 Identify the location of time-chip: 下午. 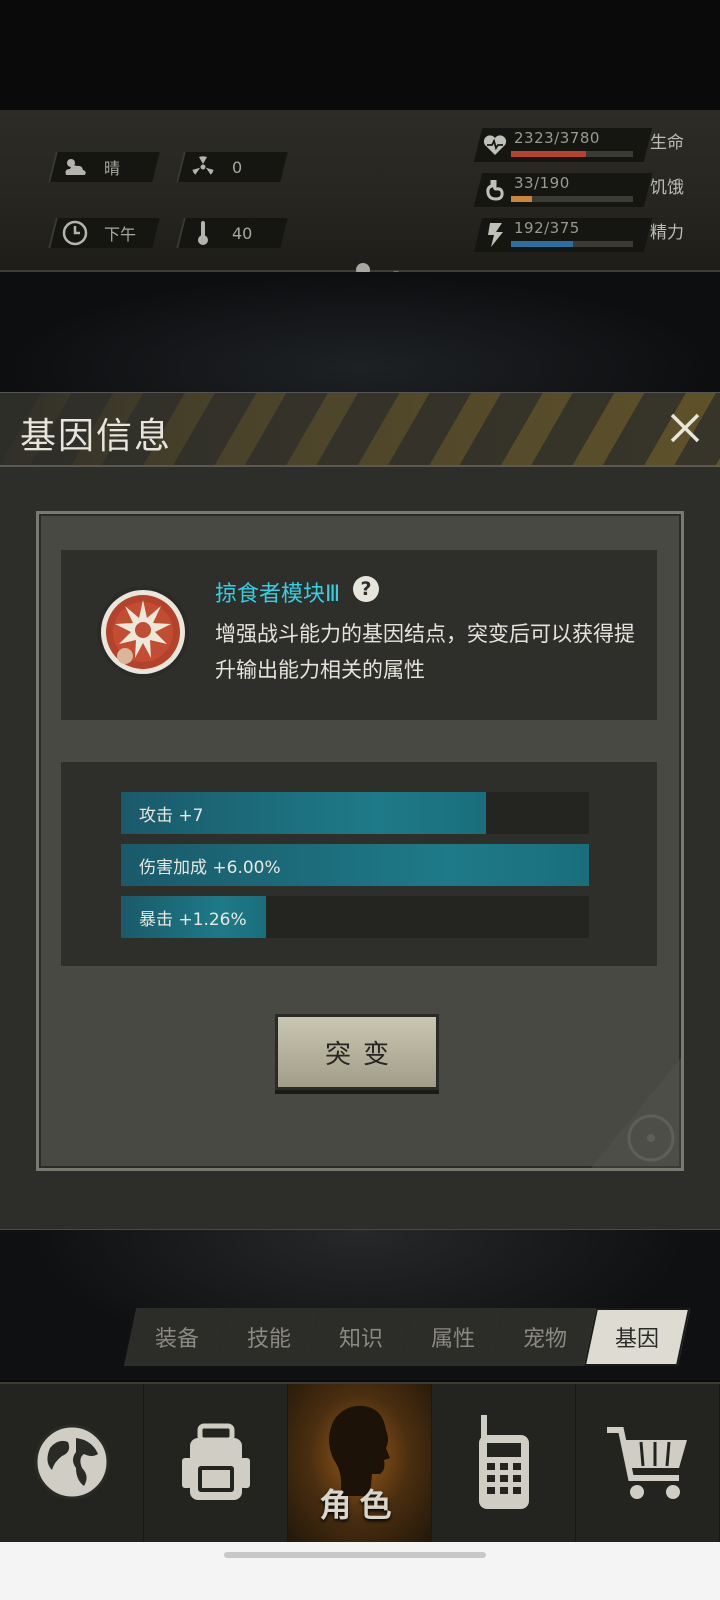
(104, 233).